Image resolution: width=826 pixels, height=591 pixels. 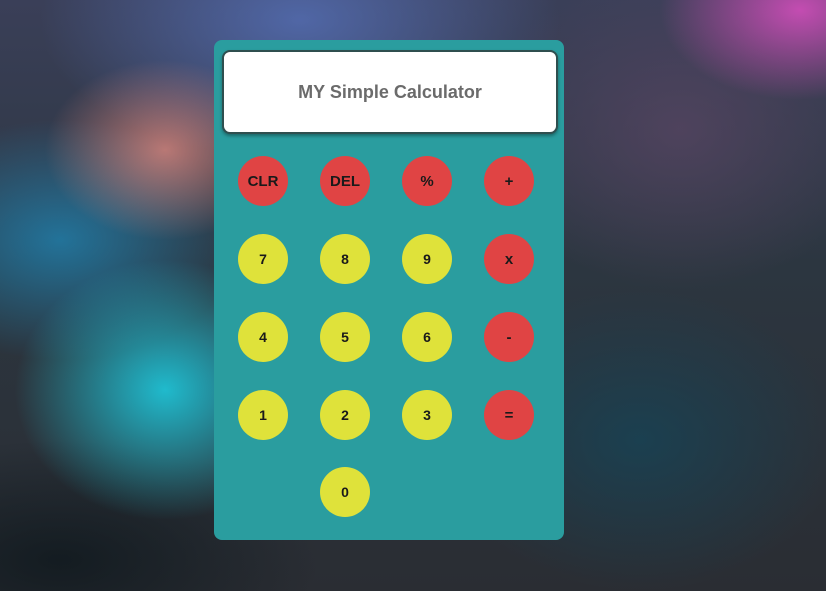 What do you see at coordinates (345, 415) in the screenshot?
I see `digit-2-button: 2` at bounding box center [345, 415].